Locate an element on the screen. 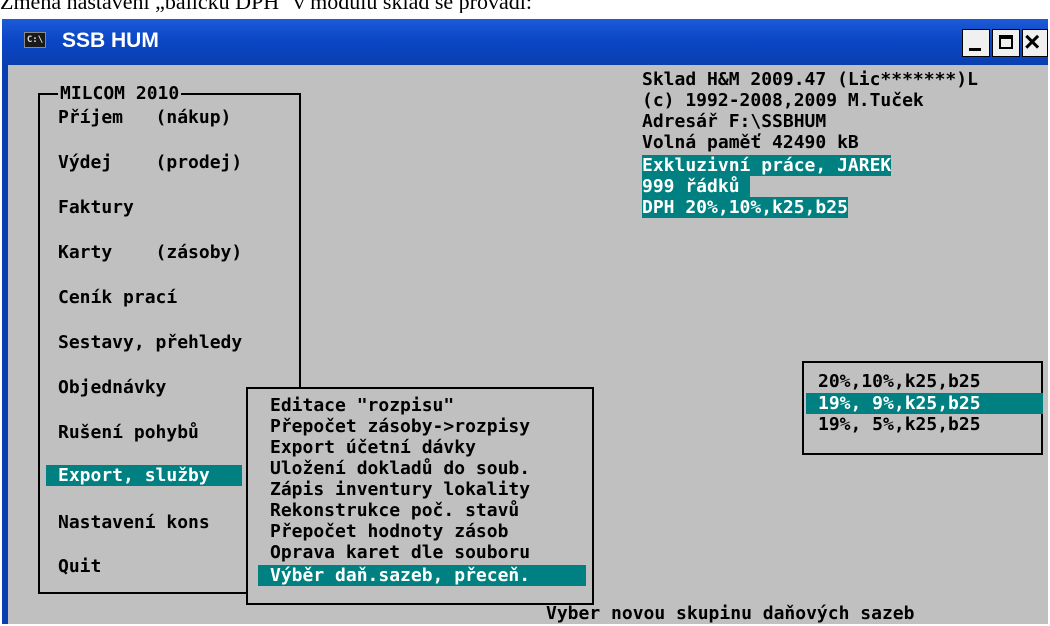 This screenshot has width=1050, height=626. menu-item-cenik-praci: Ceník prací is located at coordinates (117, 297).